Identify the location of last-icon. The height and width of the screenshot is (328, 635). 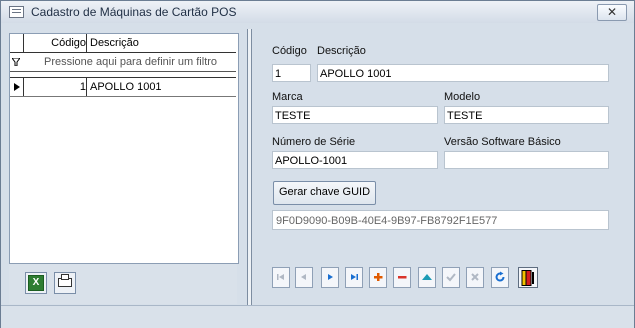
(354, 277).